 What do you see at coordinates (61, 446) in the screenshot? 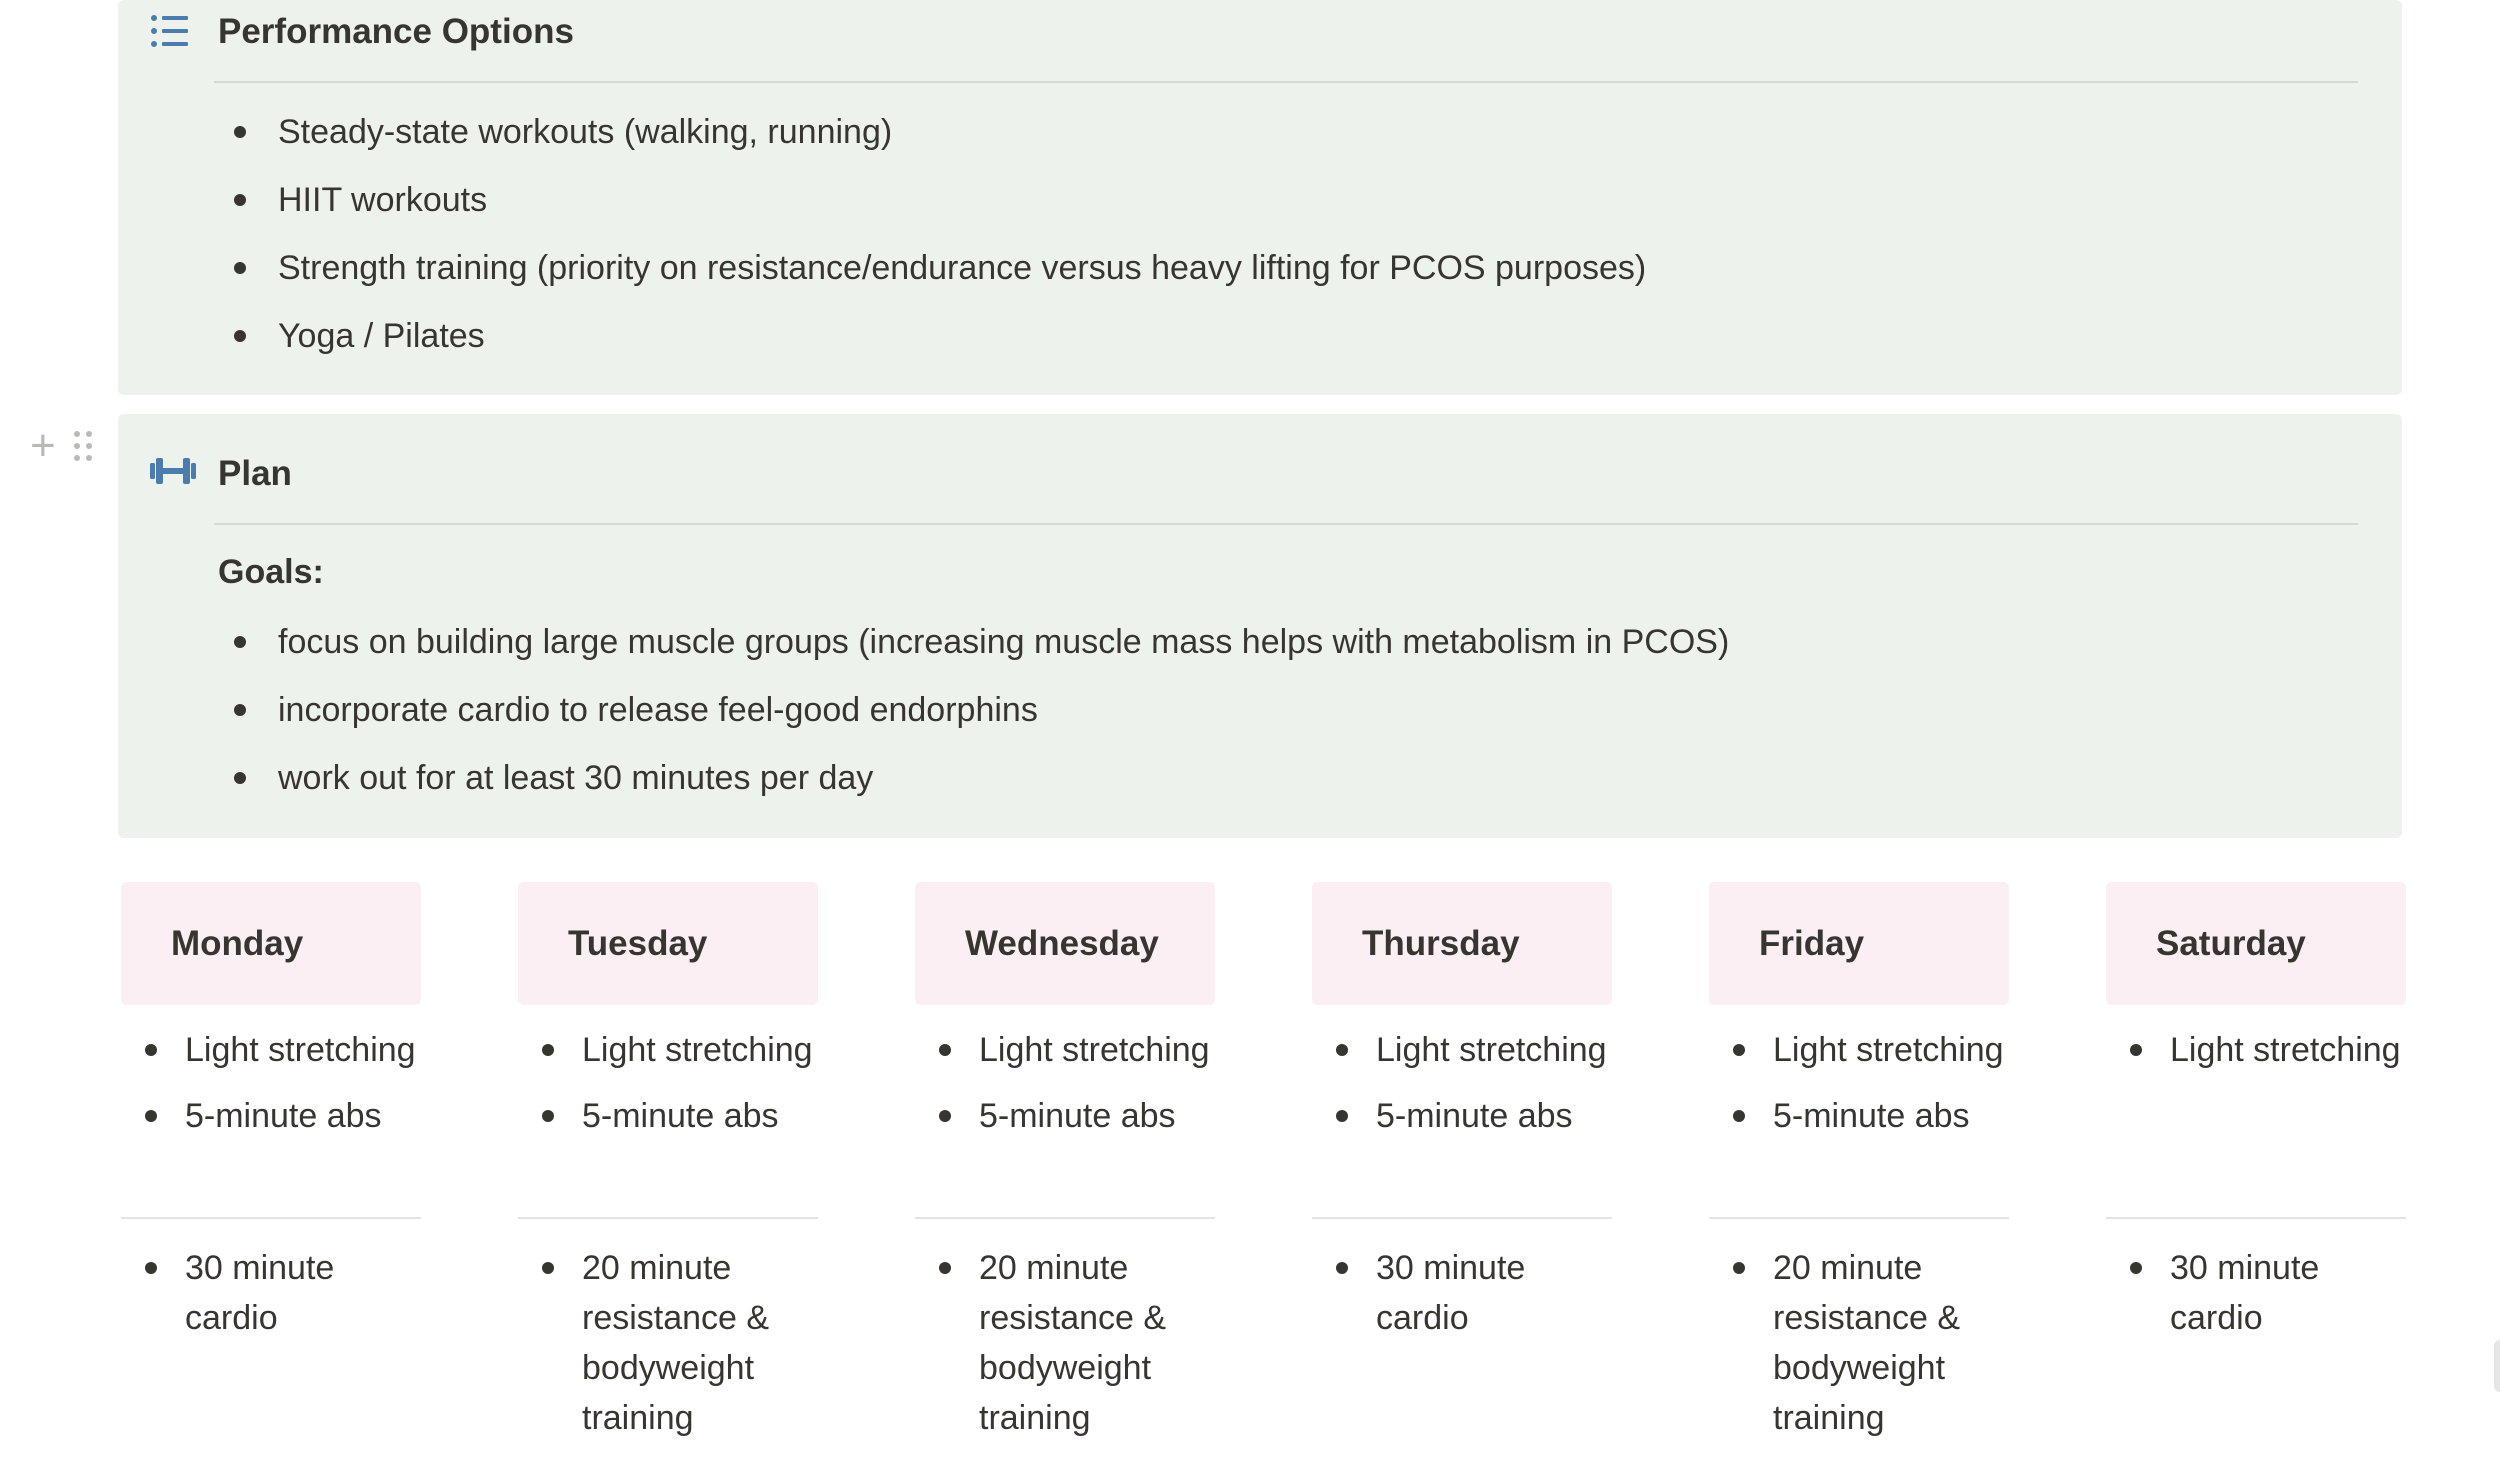
I see `block-gutter-controls: +` at bounding box center [61, 446].